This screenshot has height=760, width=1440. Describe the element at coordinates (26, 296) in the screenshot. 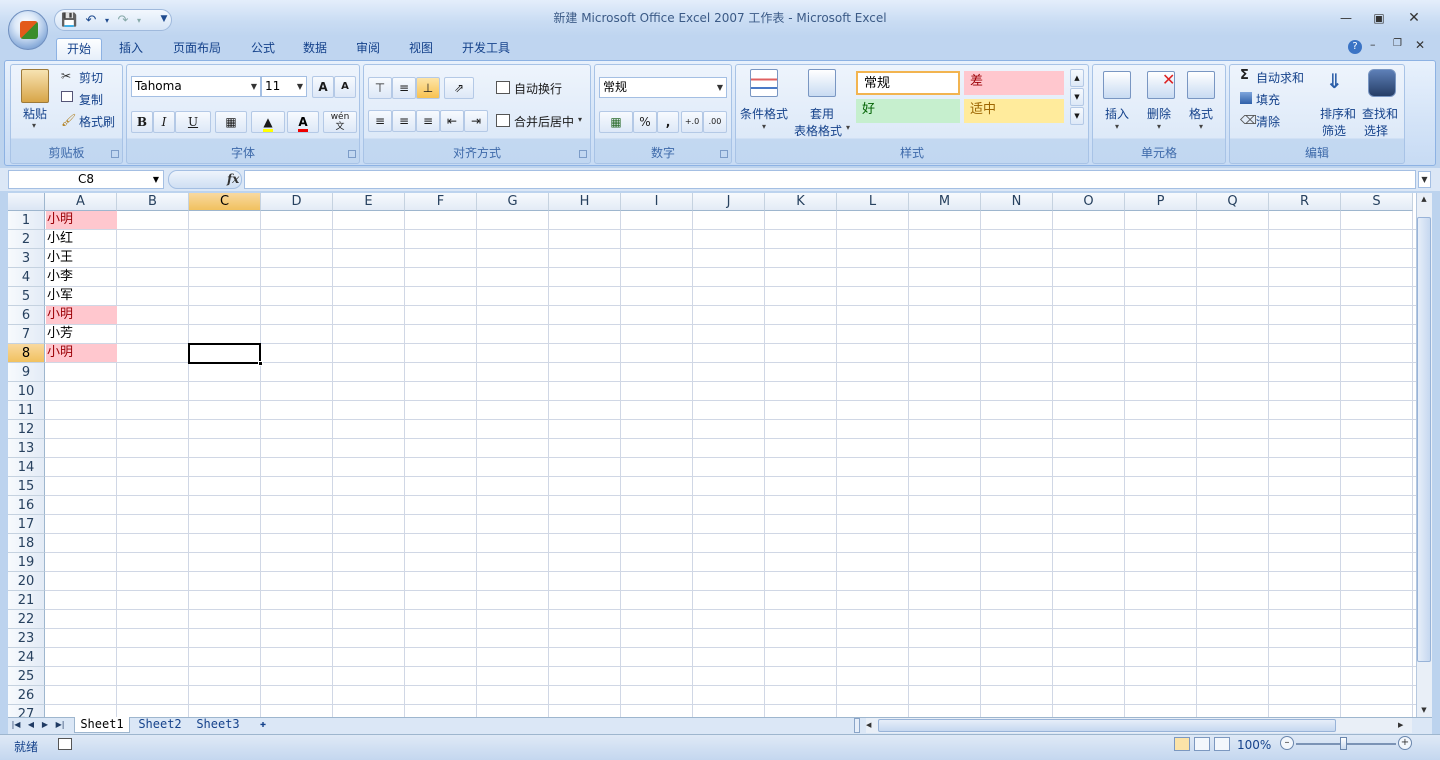

I see `row-header-5: 5` at that location.